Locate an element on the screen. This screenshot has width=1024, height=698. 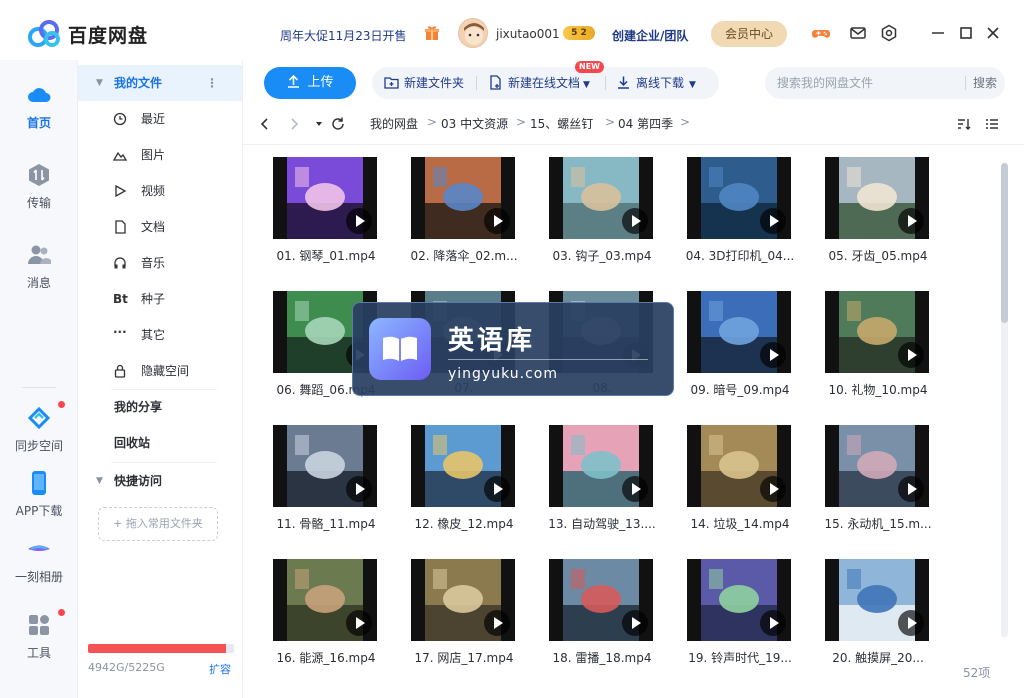
search-button: 搜索 is located at coordinates (985, 83).